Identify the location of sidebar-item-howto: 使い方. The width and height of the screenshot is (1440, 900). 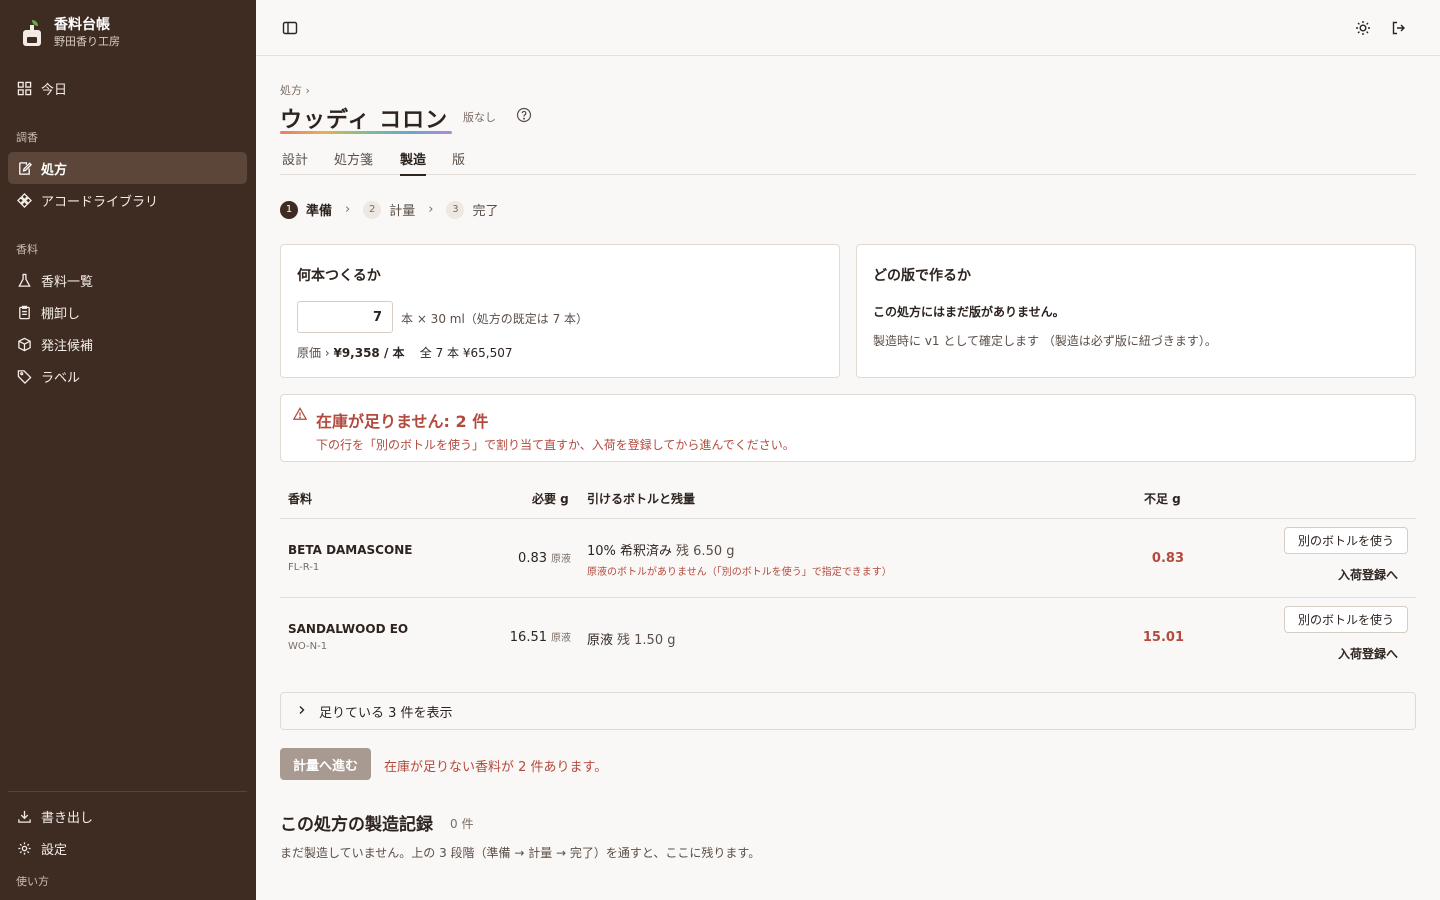
(32, 881).